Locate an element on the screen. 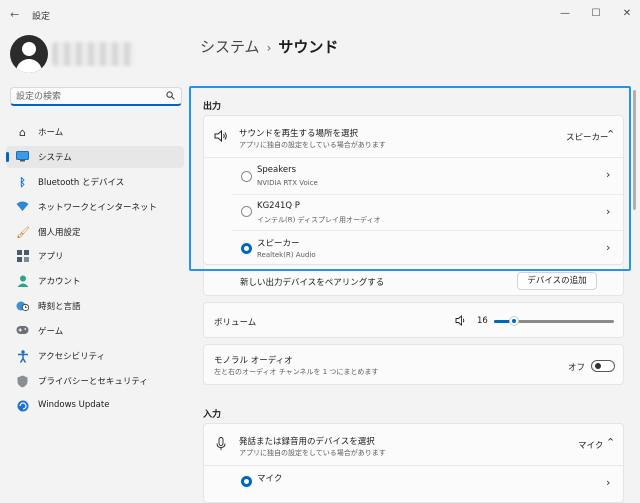 Image resolution: width=640 pixels, height=503 pixels. accessibility-icon is located at coordinates (22, 356).